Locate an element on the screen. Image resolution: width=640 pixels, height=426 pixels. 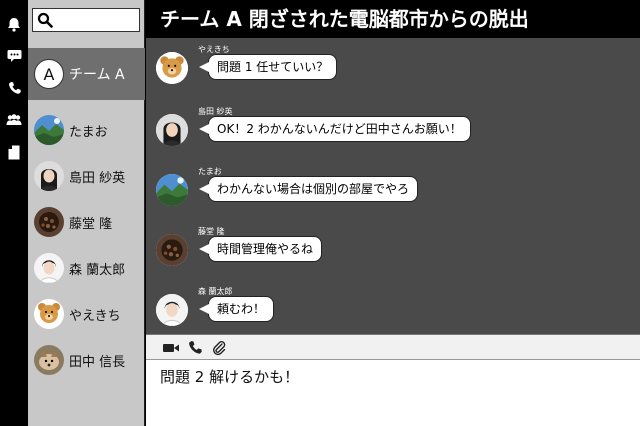
contact-item-shimada: 島田 紗英 is located at coordinates (86, 176).